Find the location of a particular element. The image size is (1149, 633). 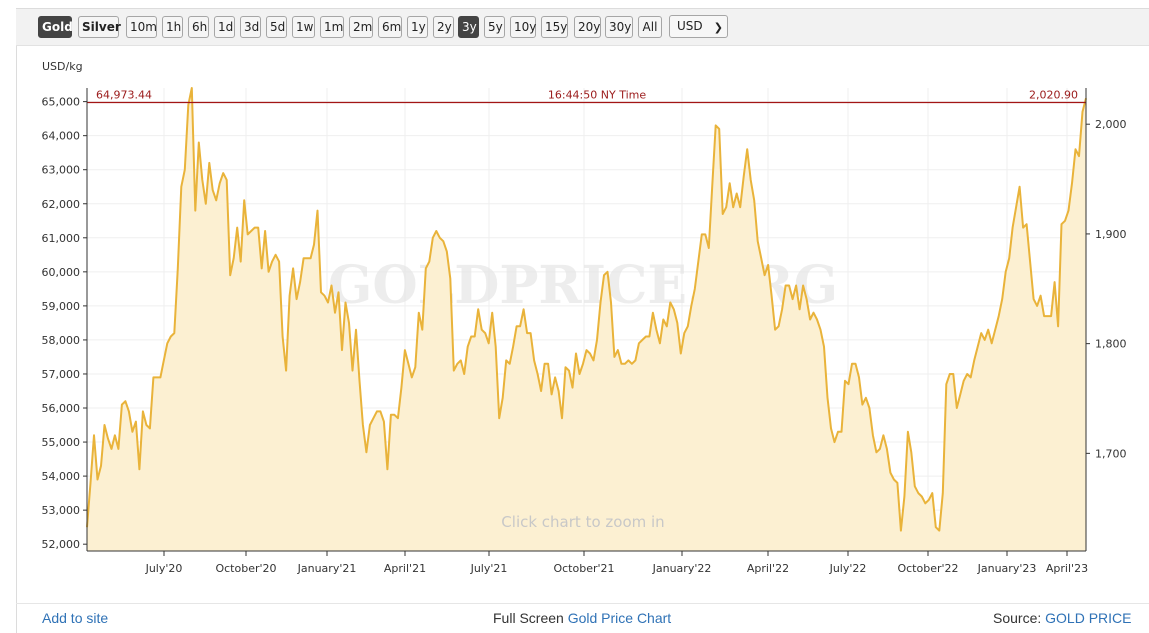

y-tick-label: 59,000 is located at coordinates (61, 306).